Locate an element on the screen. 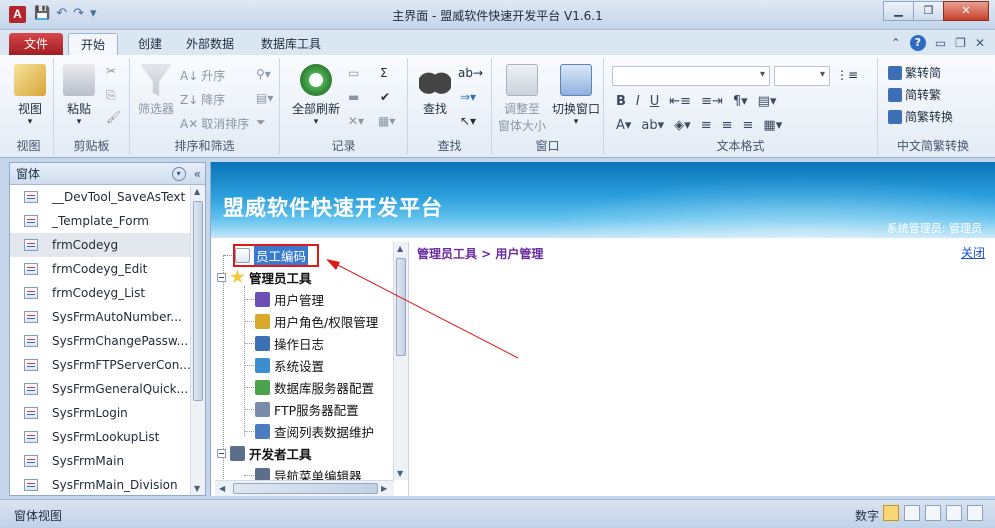 This screenshot has height=528, width=995. font-size-combo is located at coordinates (802, 76).